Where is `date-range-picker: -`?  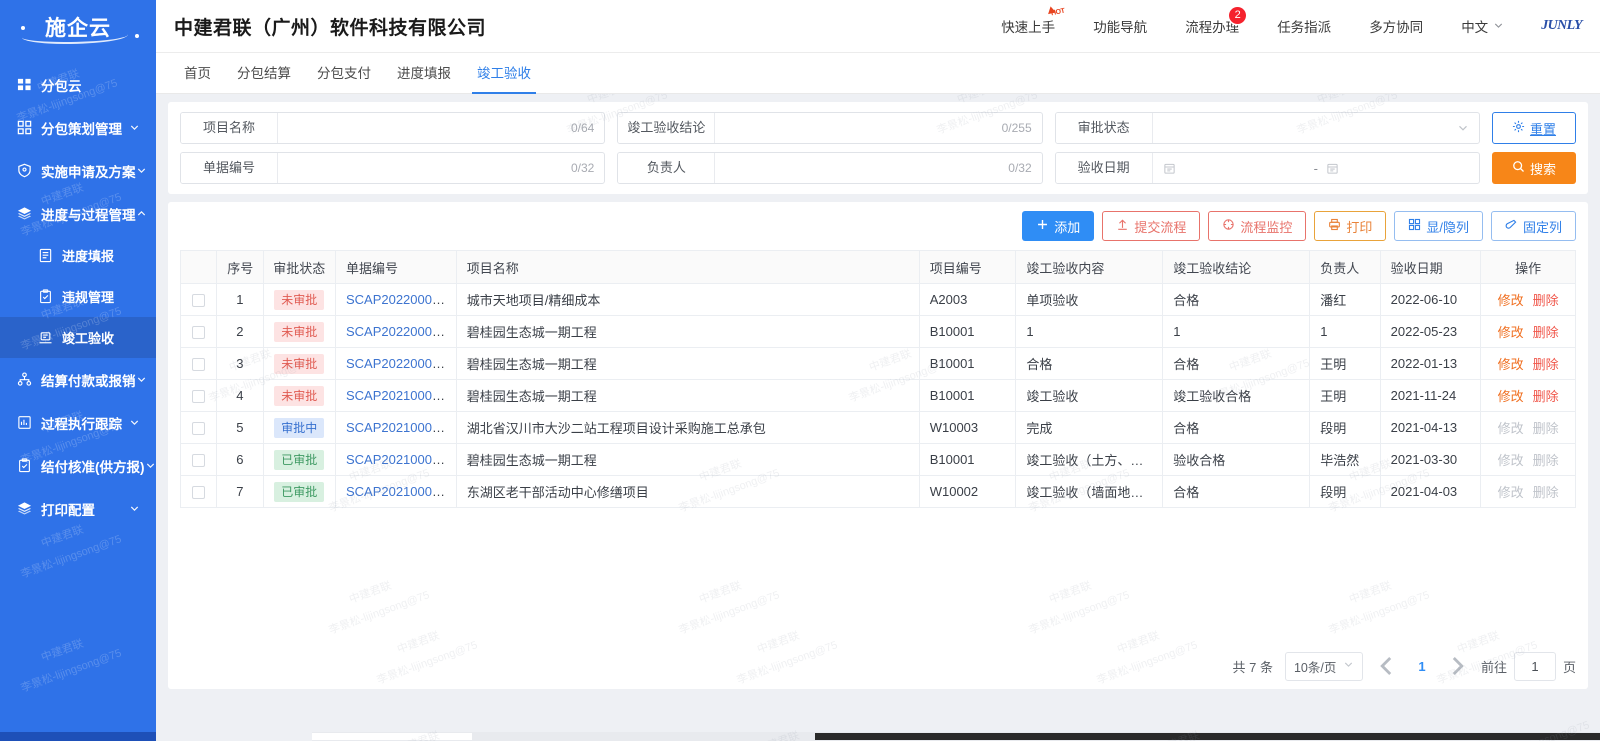
date-range-picker: - is located at coordinates (1316, 168).